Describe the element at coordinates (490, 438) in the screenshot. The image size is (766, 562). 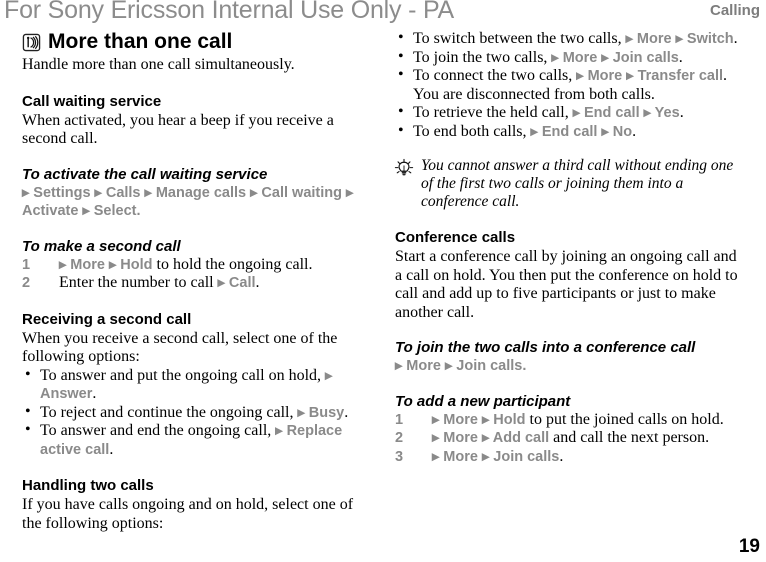
I see `step-menu-reference: ▸ More ▸ Add call` at that location.